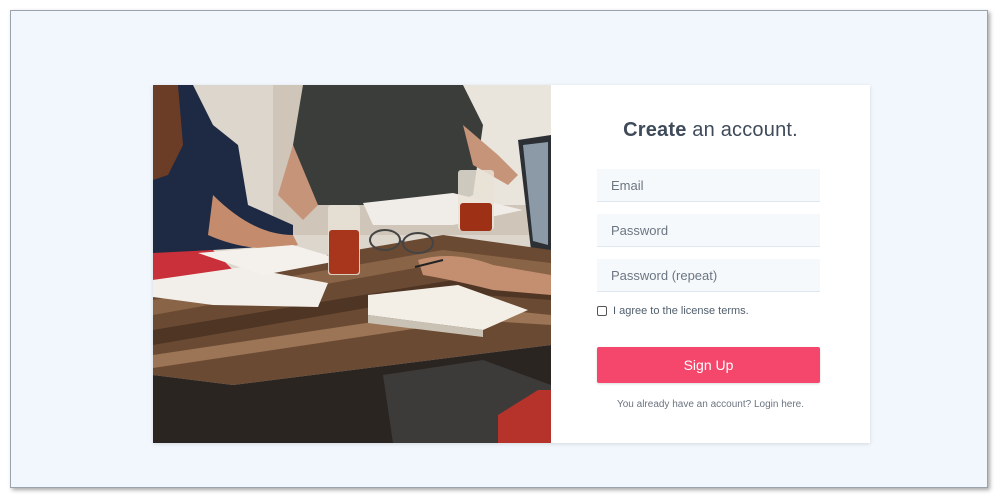 This screenshot has width=1000, height=500. What do you see at coordinates (742, 130) in the screenshot?
I see `form-title-rest: an account.` at bounding box center [742, 130].